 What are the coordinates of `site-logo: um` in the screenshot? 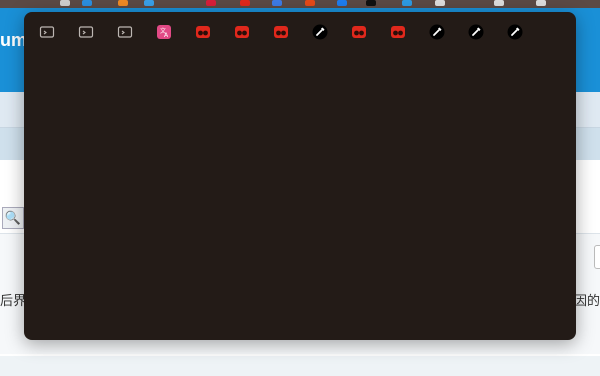 It's located at (13, 40).